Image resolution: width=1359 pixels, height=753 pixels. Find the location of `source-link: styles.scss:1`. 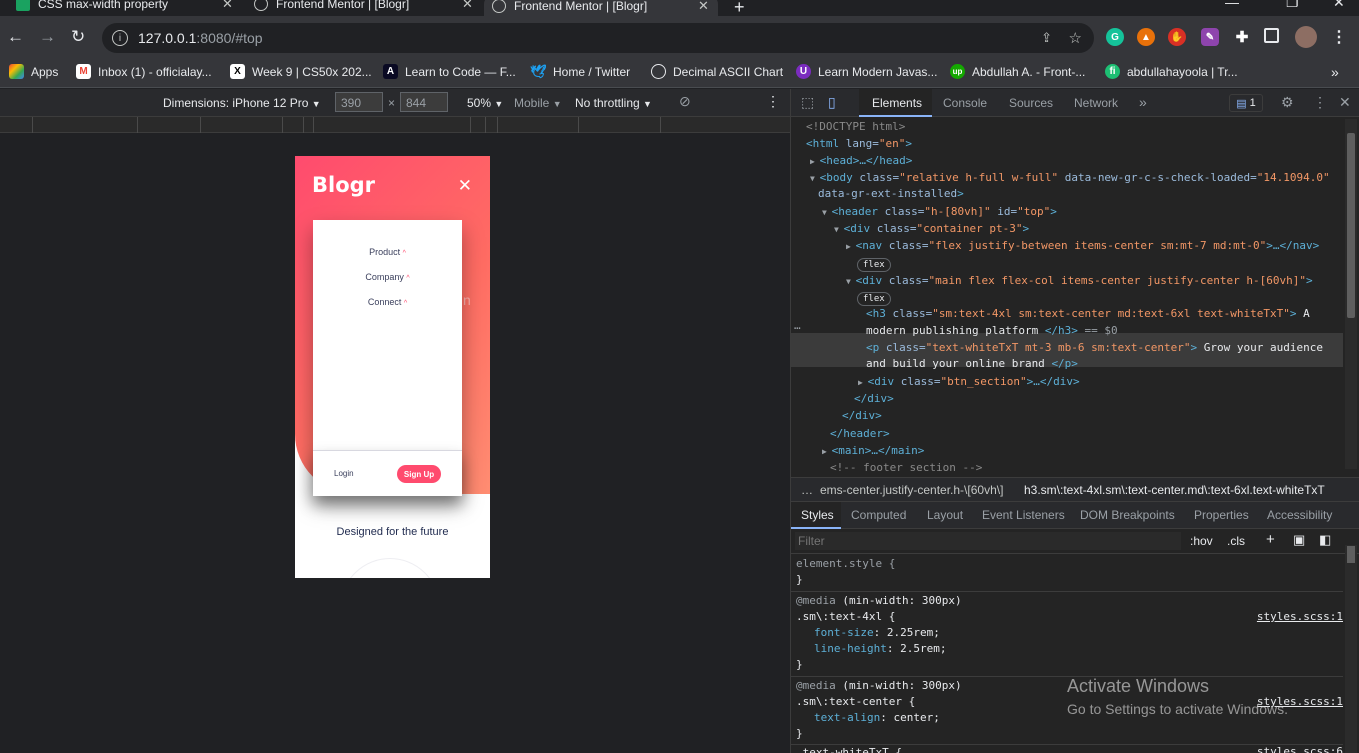

source-link: styles.scss:1 is located at coordinates (1300, 616).